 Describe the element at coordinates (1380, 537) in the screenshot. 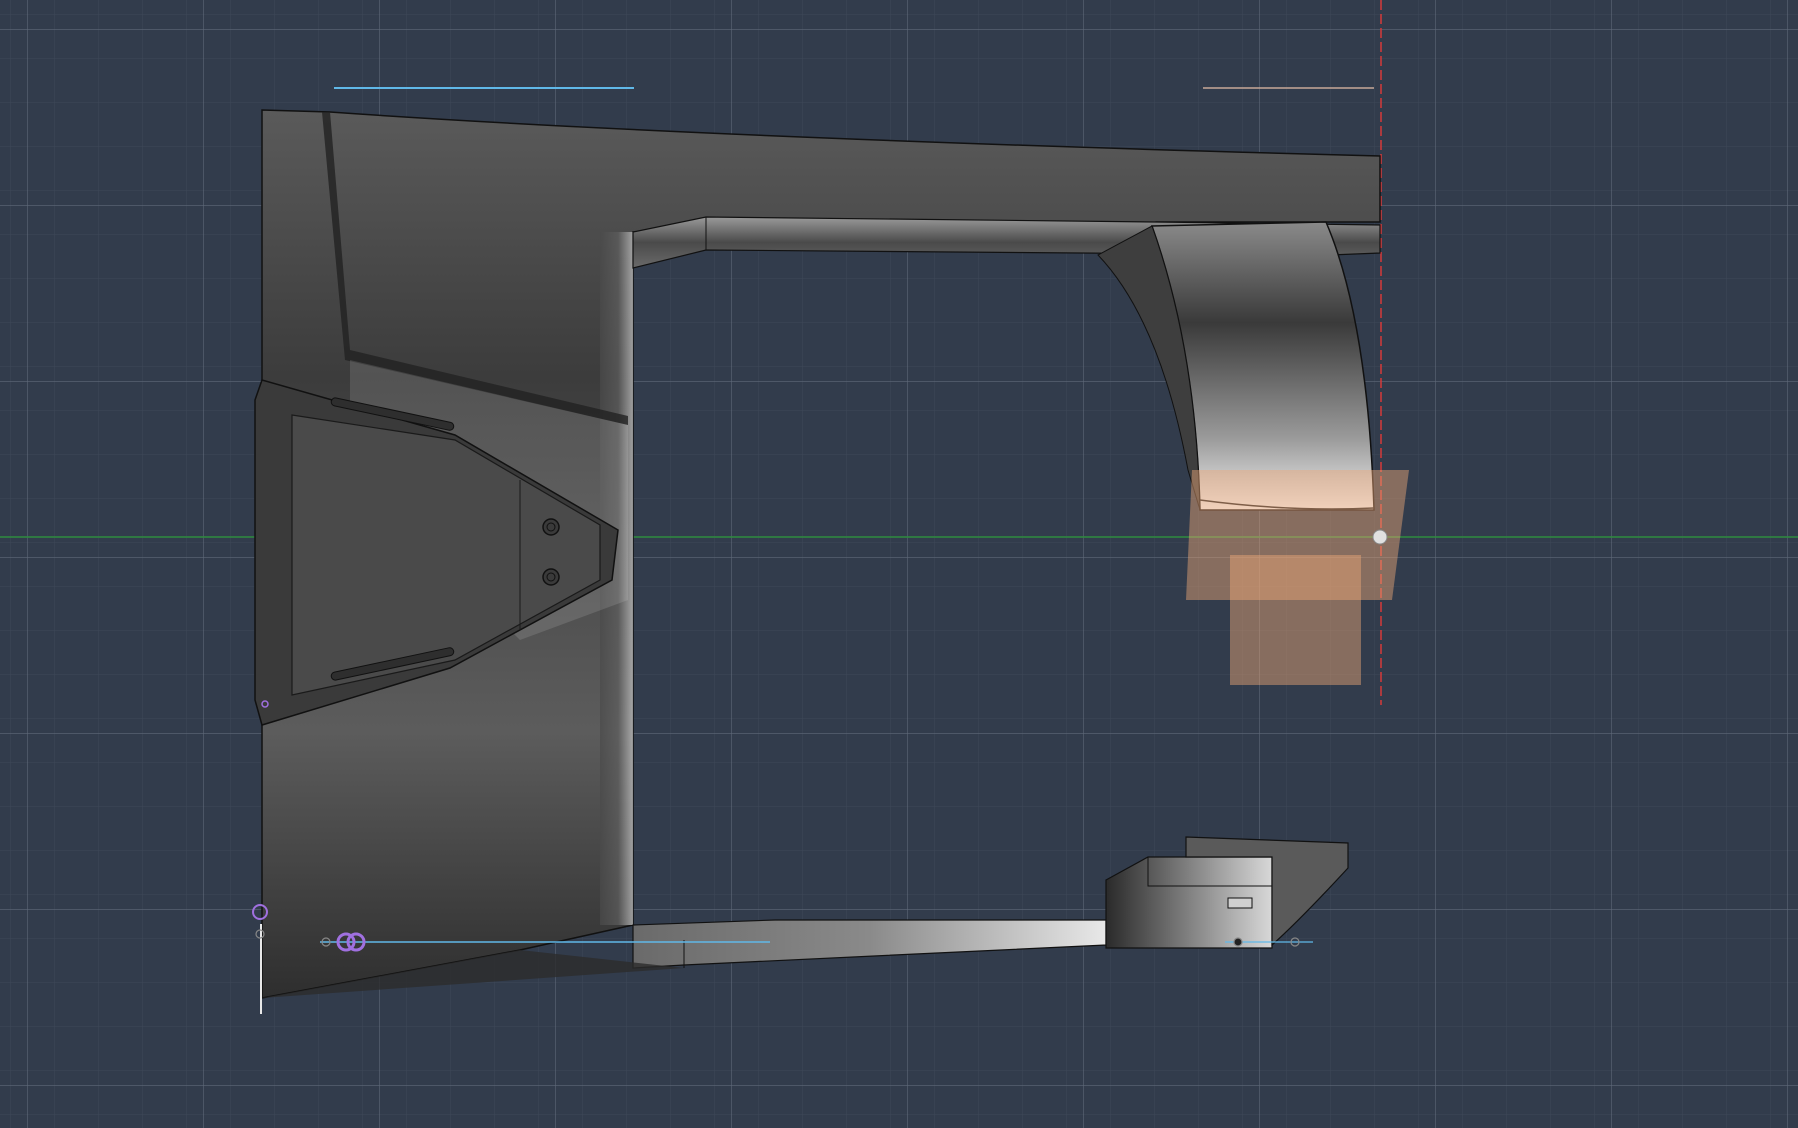

I see `origin-handle` at that location.